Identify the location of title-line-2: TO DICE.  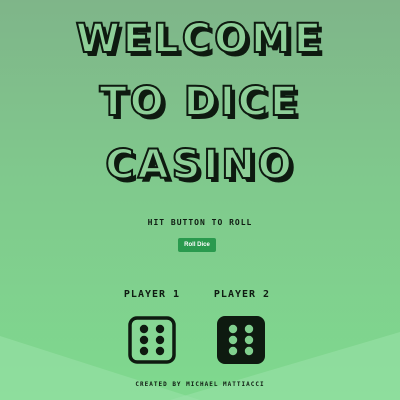
(200, 102).